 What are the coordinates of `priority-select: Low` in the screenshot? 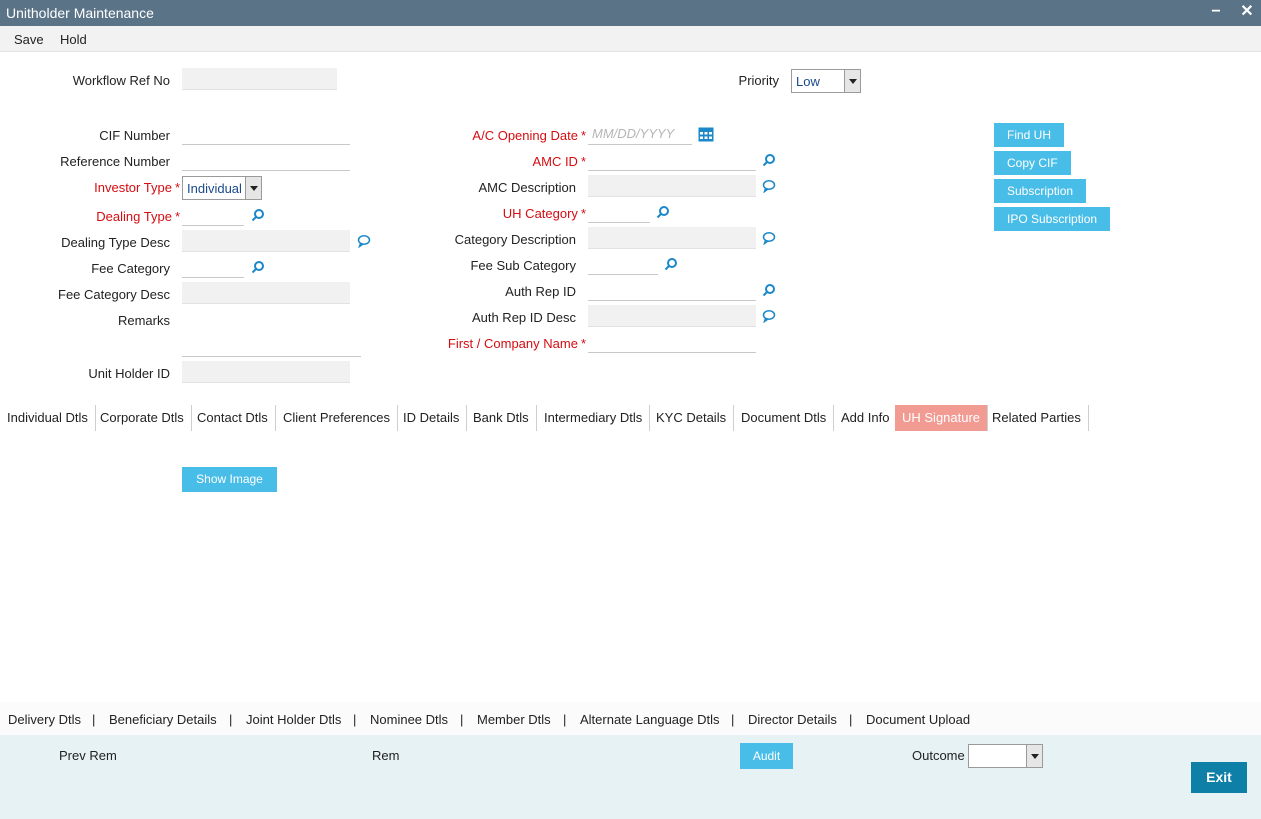 It's located at (826, 81).